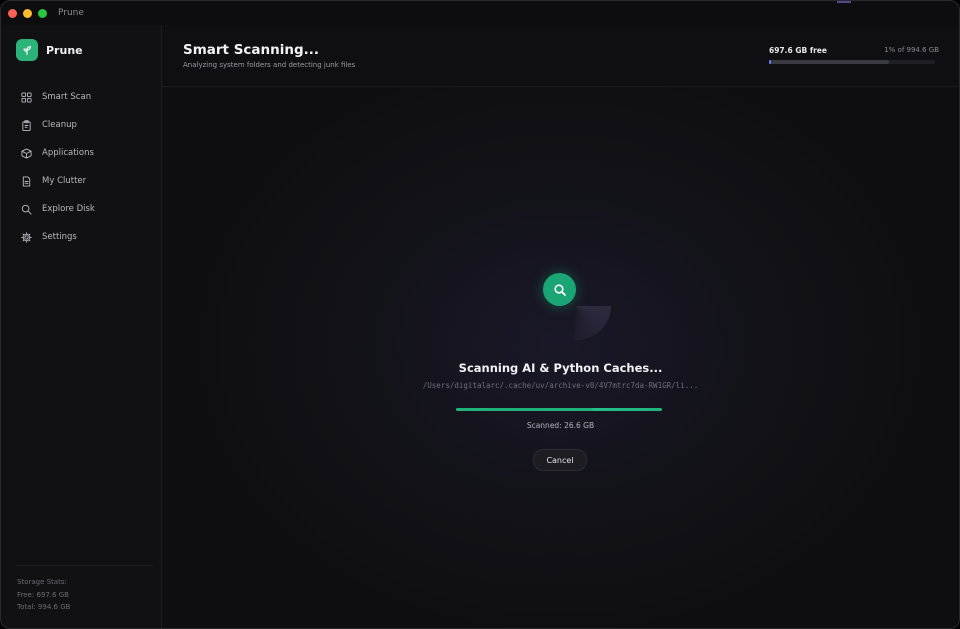  Describe the element at coordinates (12, 13) in the screenshot. I see `close-window-button` at that location.